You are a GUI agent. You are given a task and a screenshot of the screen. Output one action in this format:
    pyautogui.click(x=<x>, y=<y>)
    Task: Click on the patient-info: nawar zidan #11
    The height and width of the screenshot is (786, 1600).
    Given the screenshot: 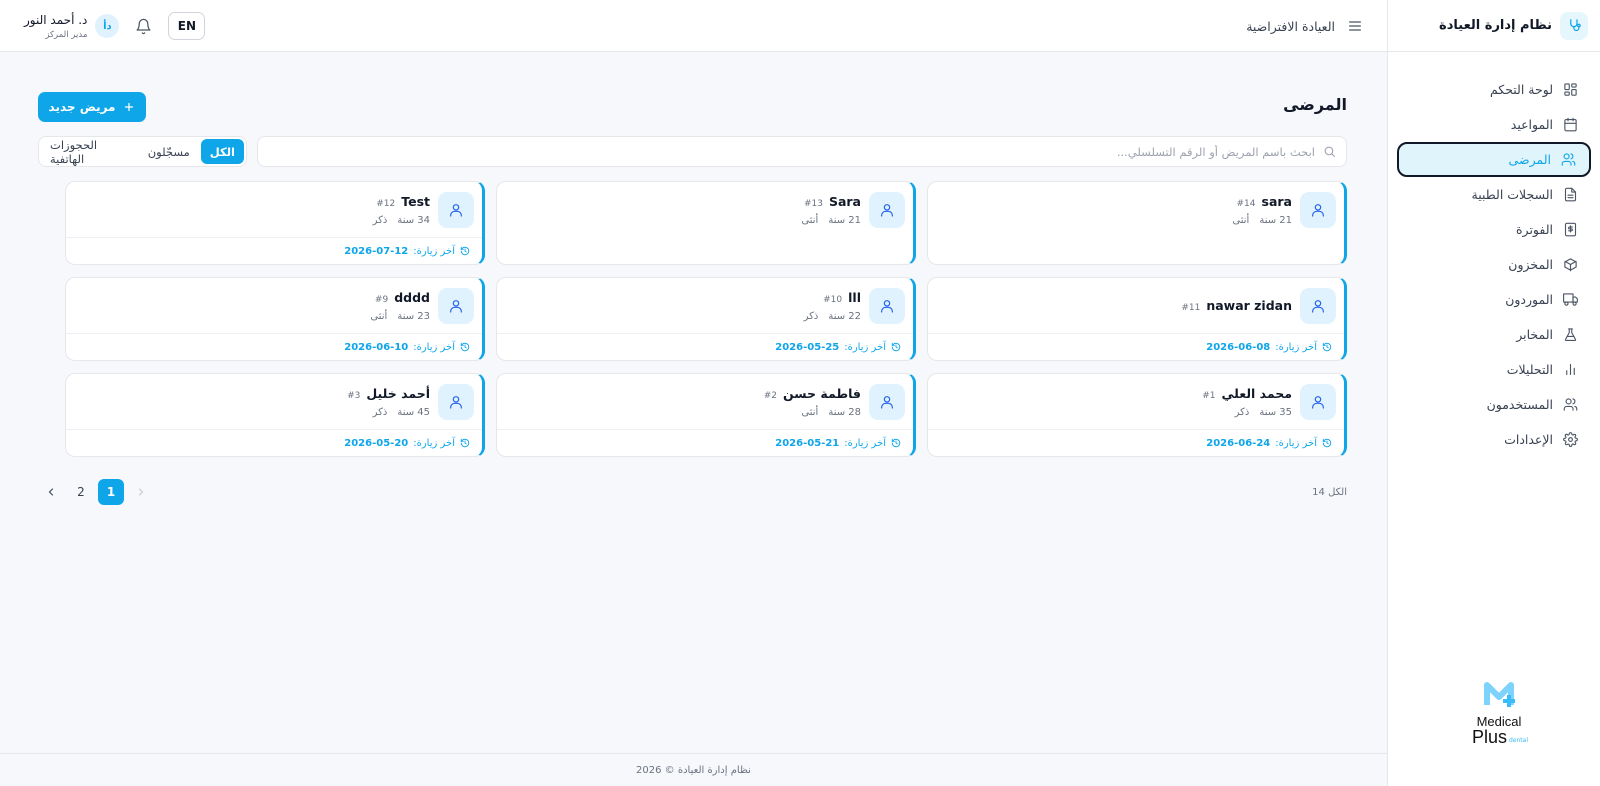 What is the action you would take?
    pyautogui.click(x=1236, y=305)
    